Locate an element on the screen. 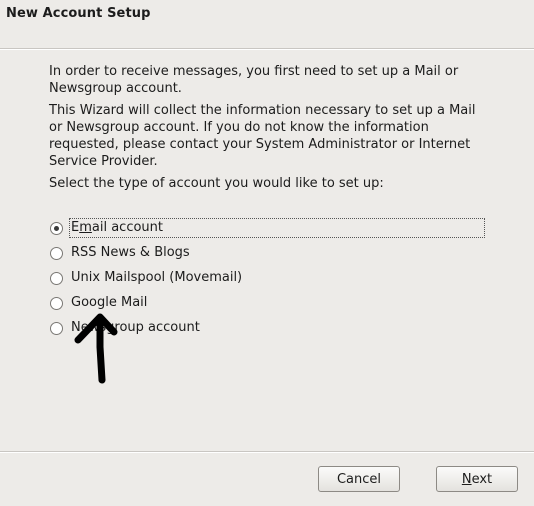  header-separator is located at coordinates (267, 49).